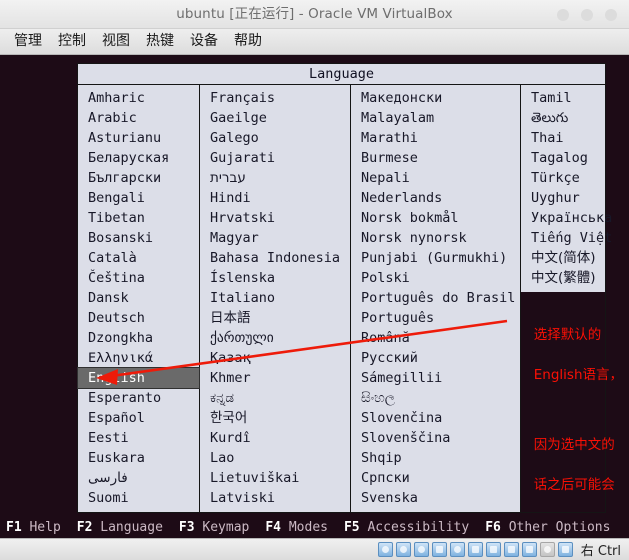  Describe the element at coordinates (275, 318) in the screenshot. I see `language-item: 日本語` at that location.